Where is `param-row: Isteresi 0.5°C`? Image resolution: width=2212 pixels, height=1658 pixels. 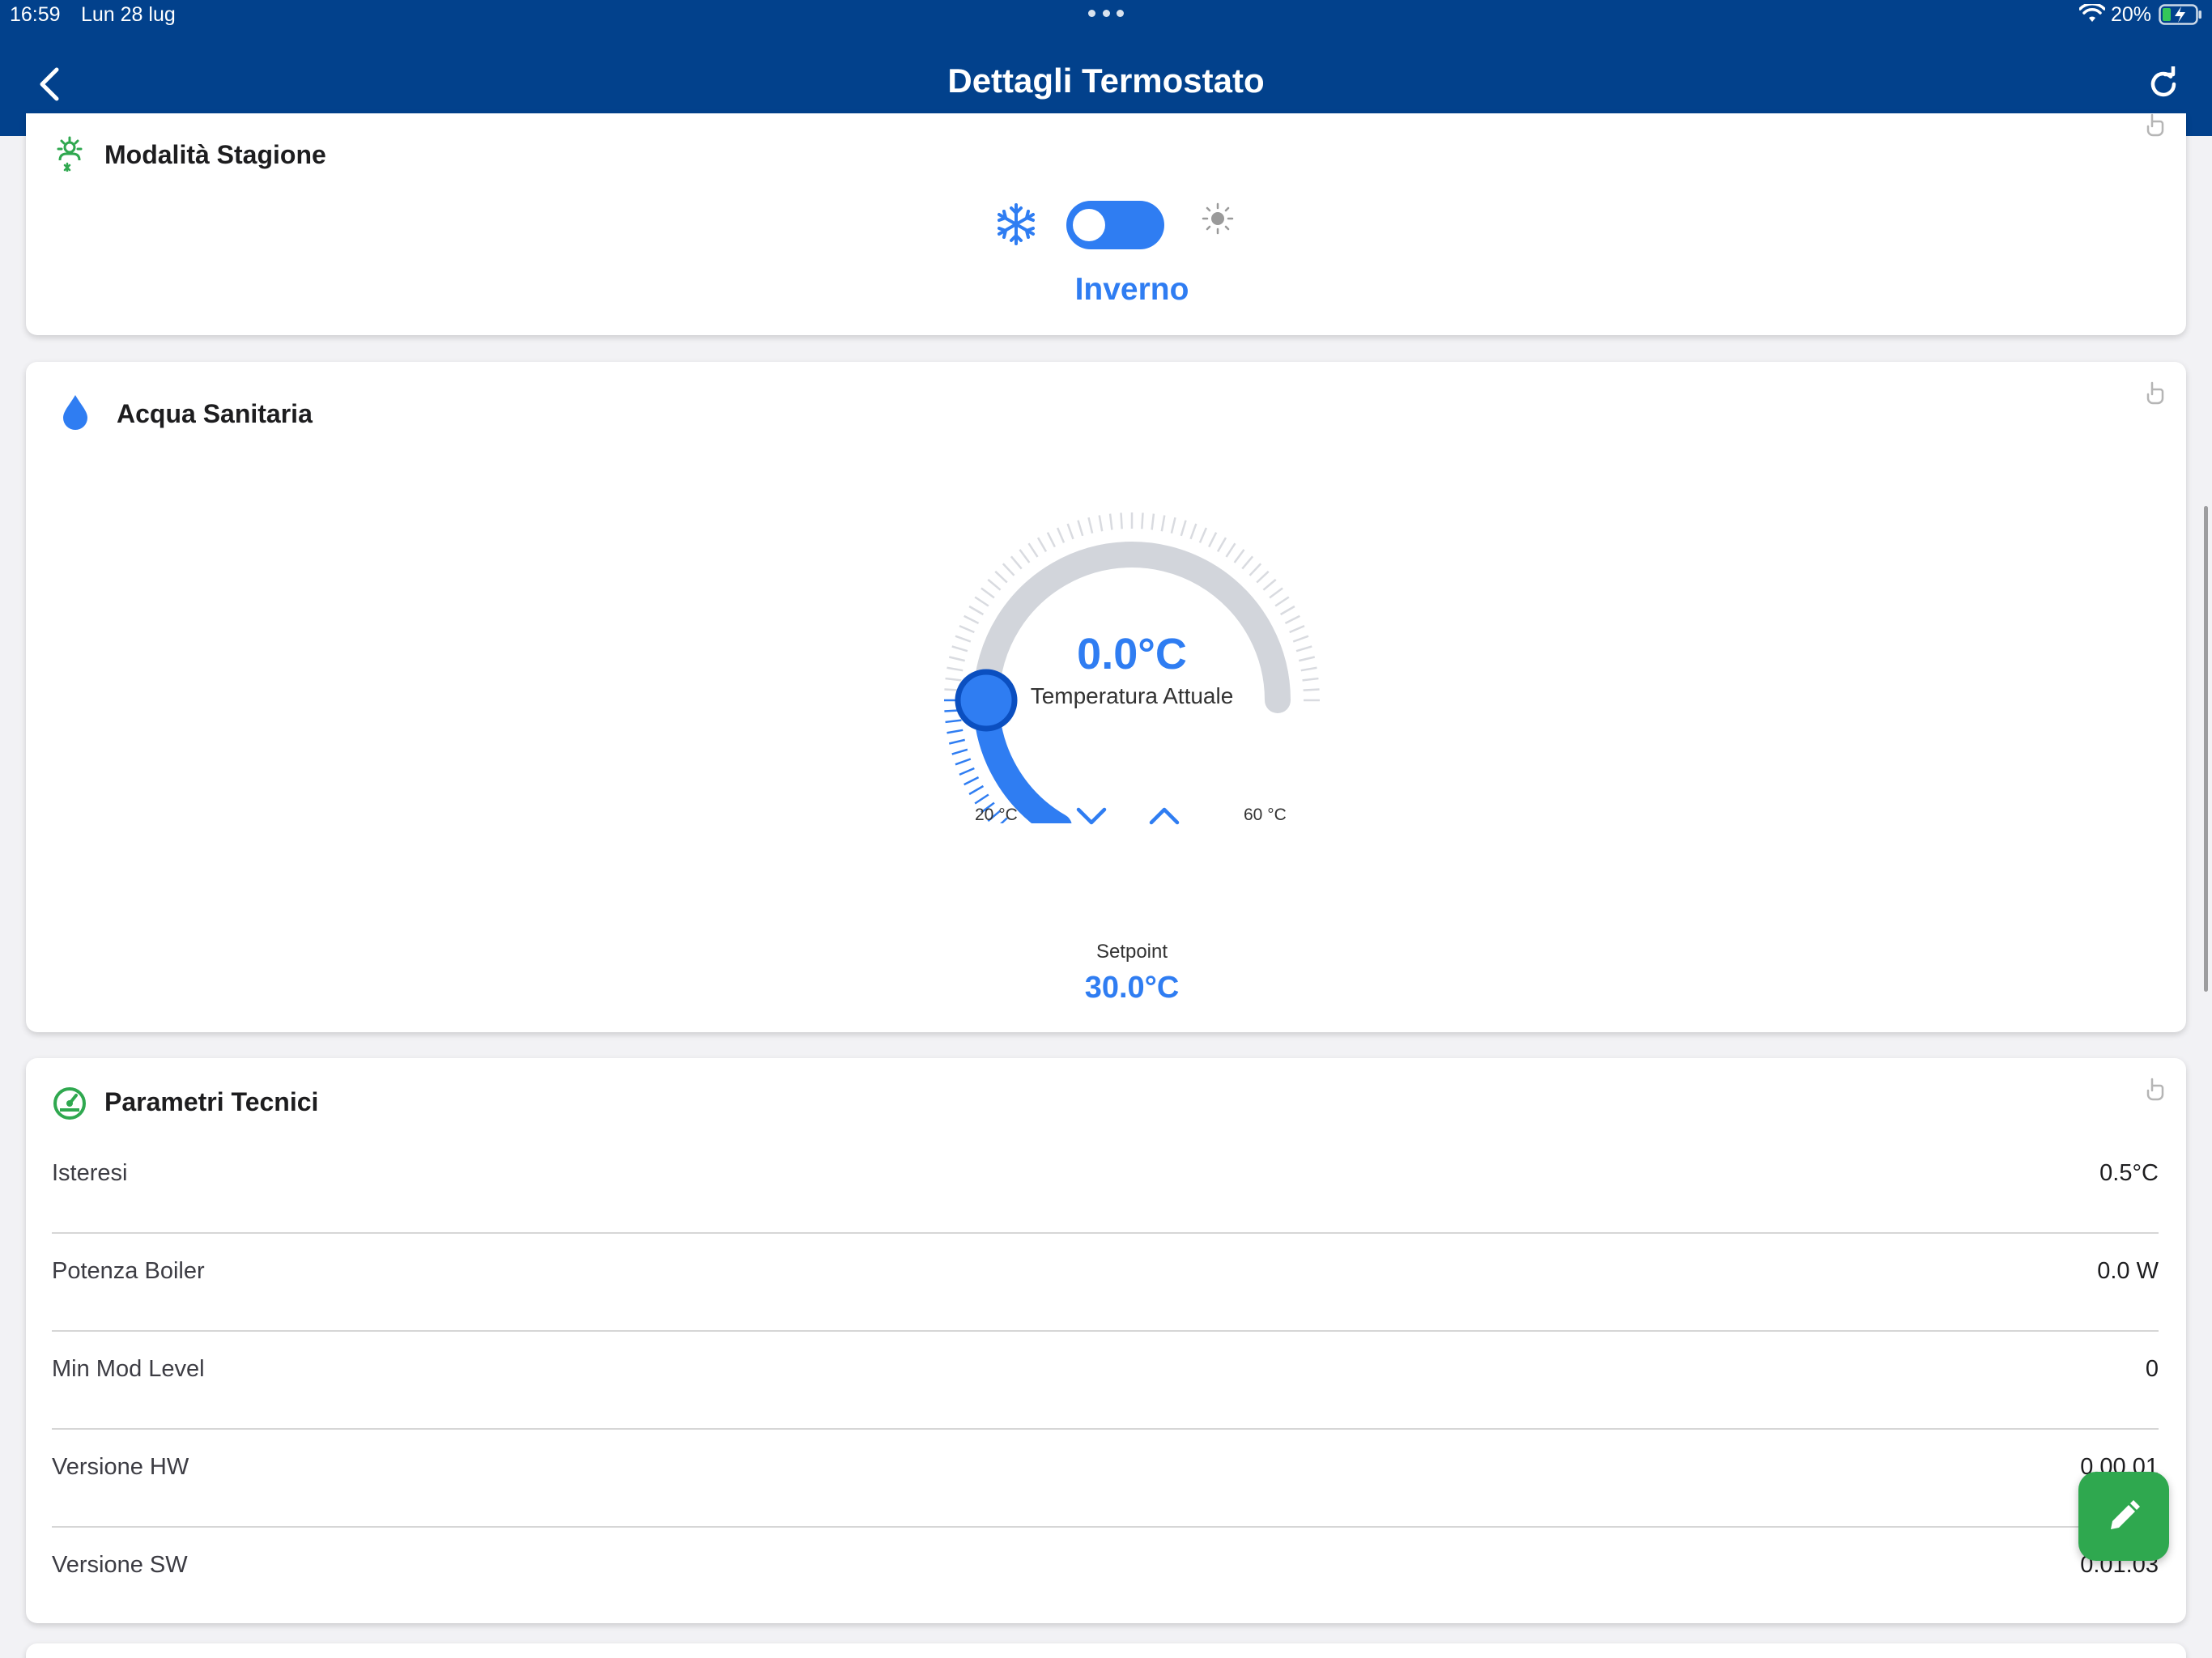 param-row: Isteresi 0.5°C is located at coordinates (1105, 1185).